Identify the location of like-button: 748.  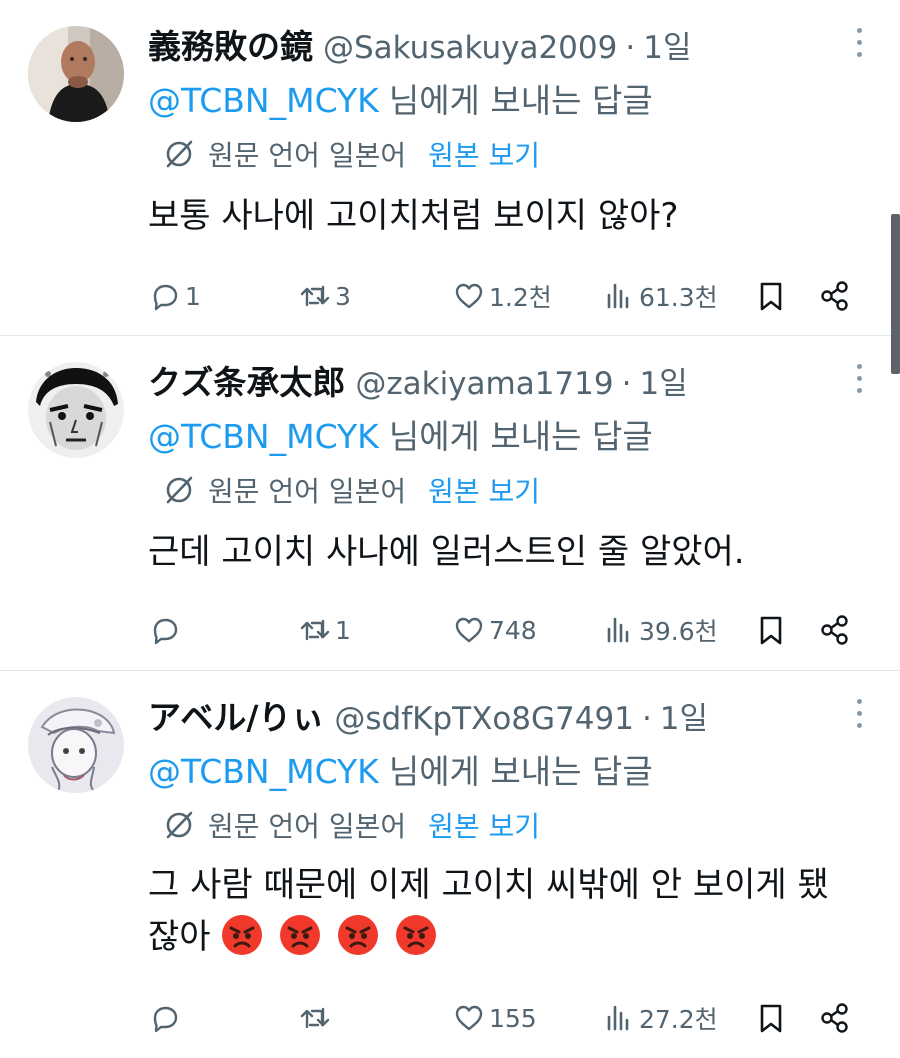
(494, 630).